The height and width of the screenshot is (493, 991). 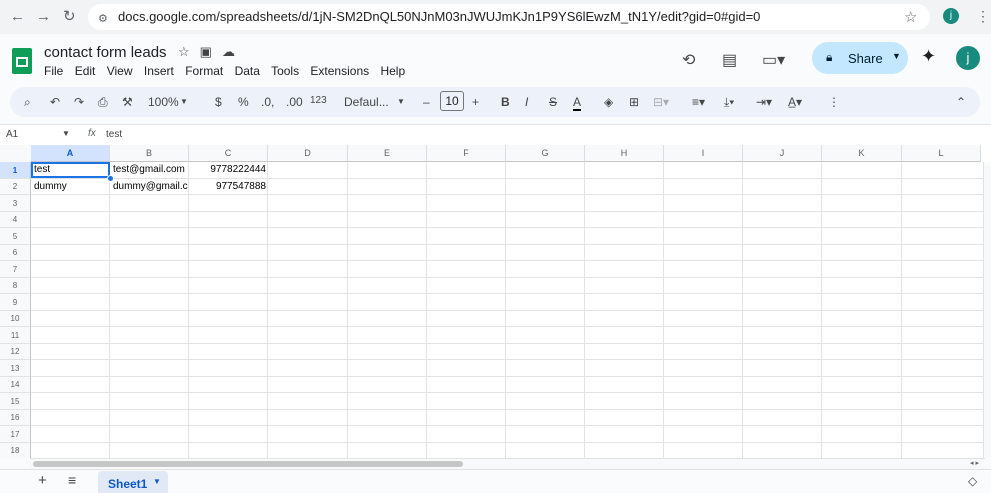 I want to click on cell-C2: 977547888, so click(x=228, y=187).